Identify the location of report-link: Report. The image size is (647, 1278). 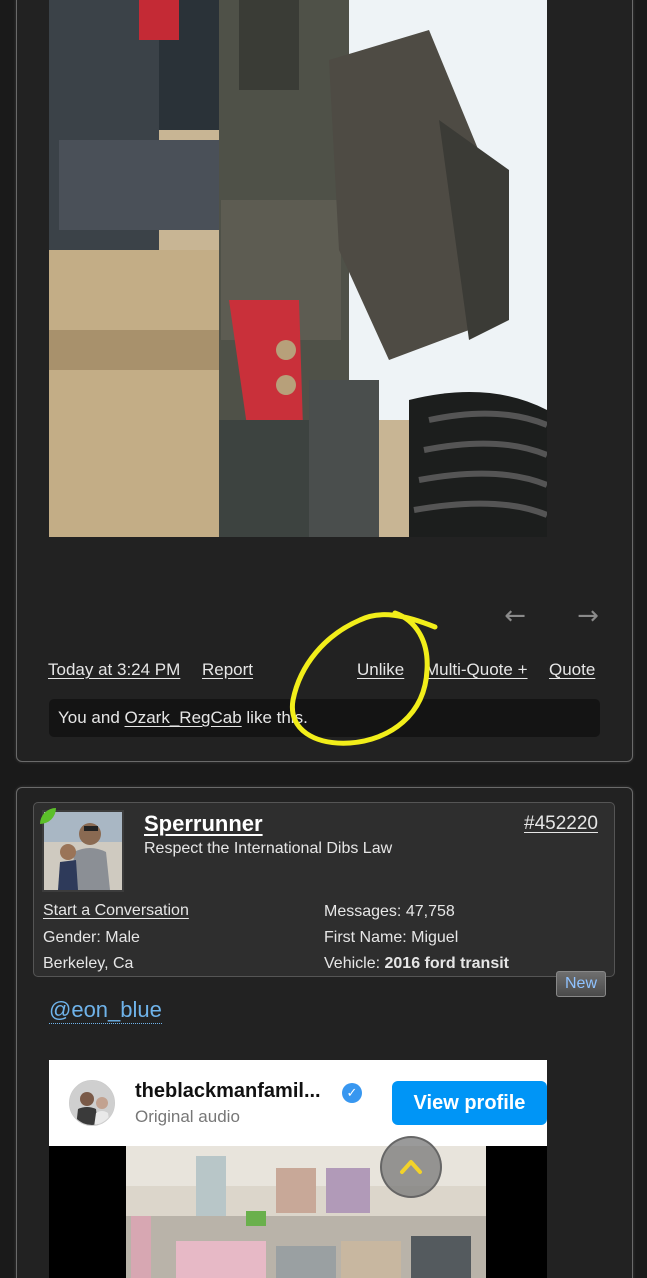
(227, 670).